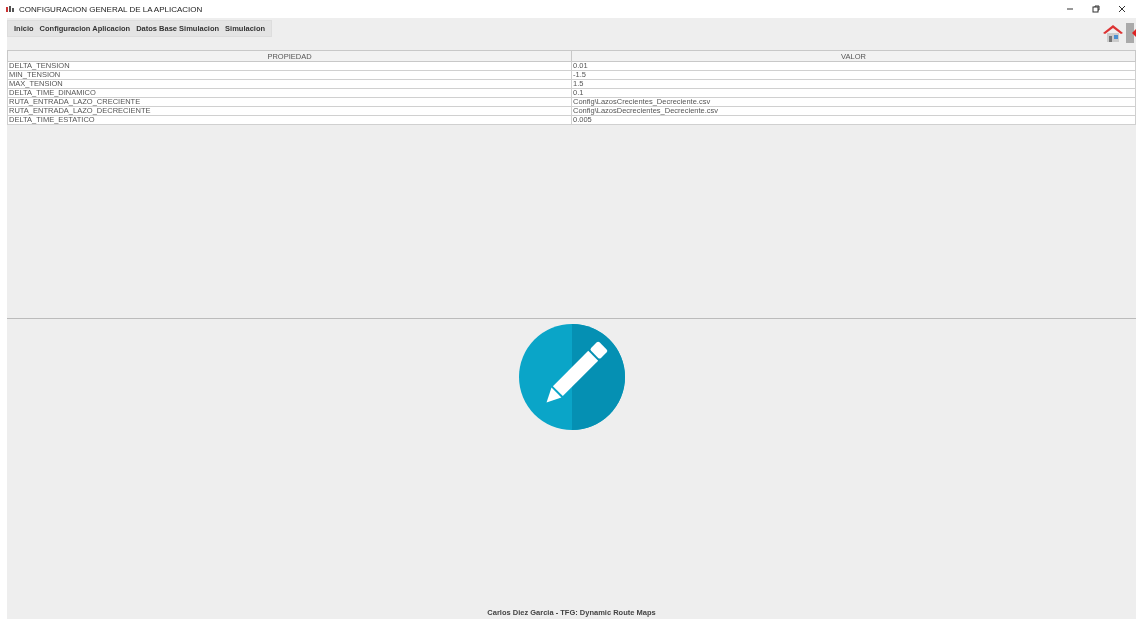 The height and width of the screenshot is (619, 1136). Describe the element at coordinates (1113, 33) in the screenshot. I see `home-icon` at that location.